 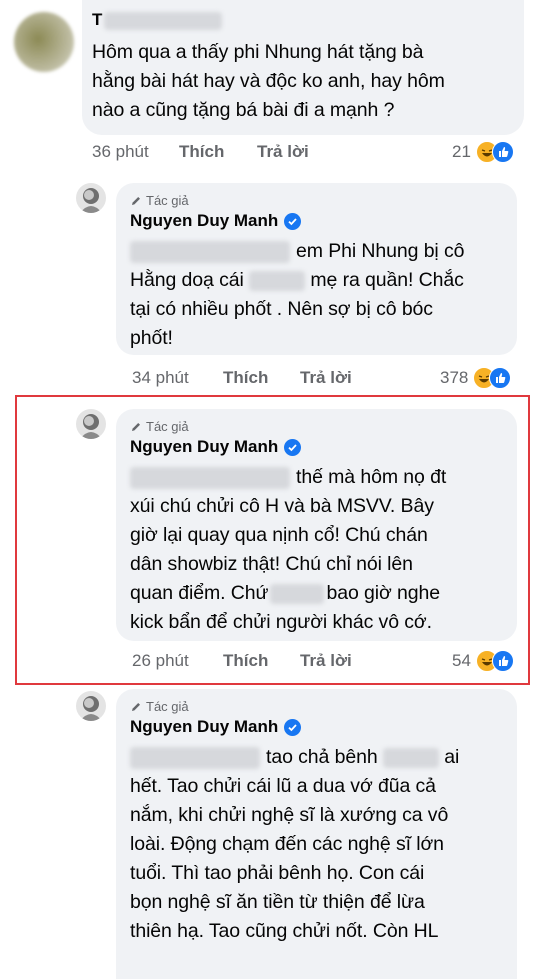 I want to click on commenter-name: T, so click(x=157, y=20).